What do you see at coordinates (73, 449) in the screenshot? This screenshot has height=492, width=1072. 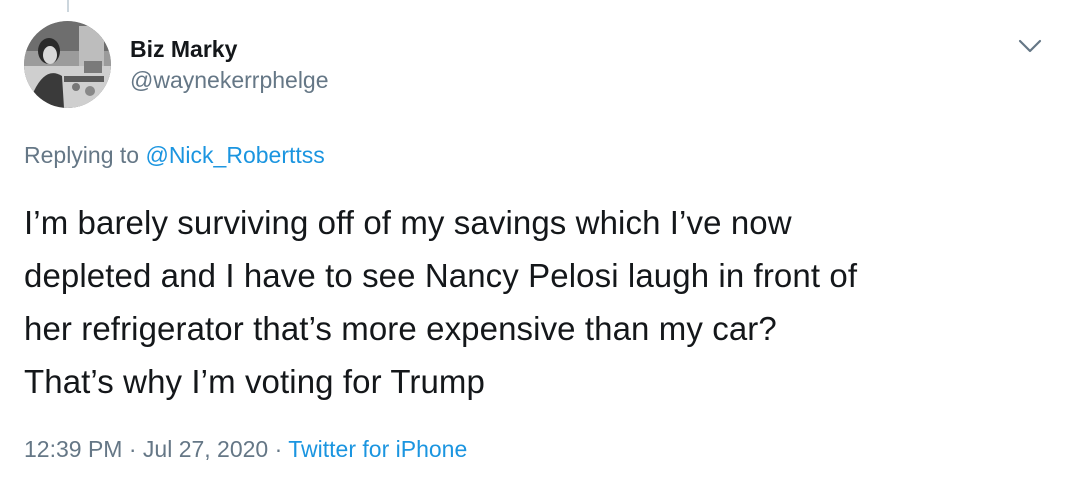 I see `tweet-time: 12:39 PM` at bounding box center [73, 449].